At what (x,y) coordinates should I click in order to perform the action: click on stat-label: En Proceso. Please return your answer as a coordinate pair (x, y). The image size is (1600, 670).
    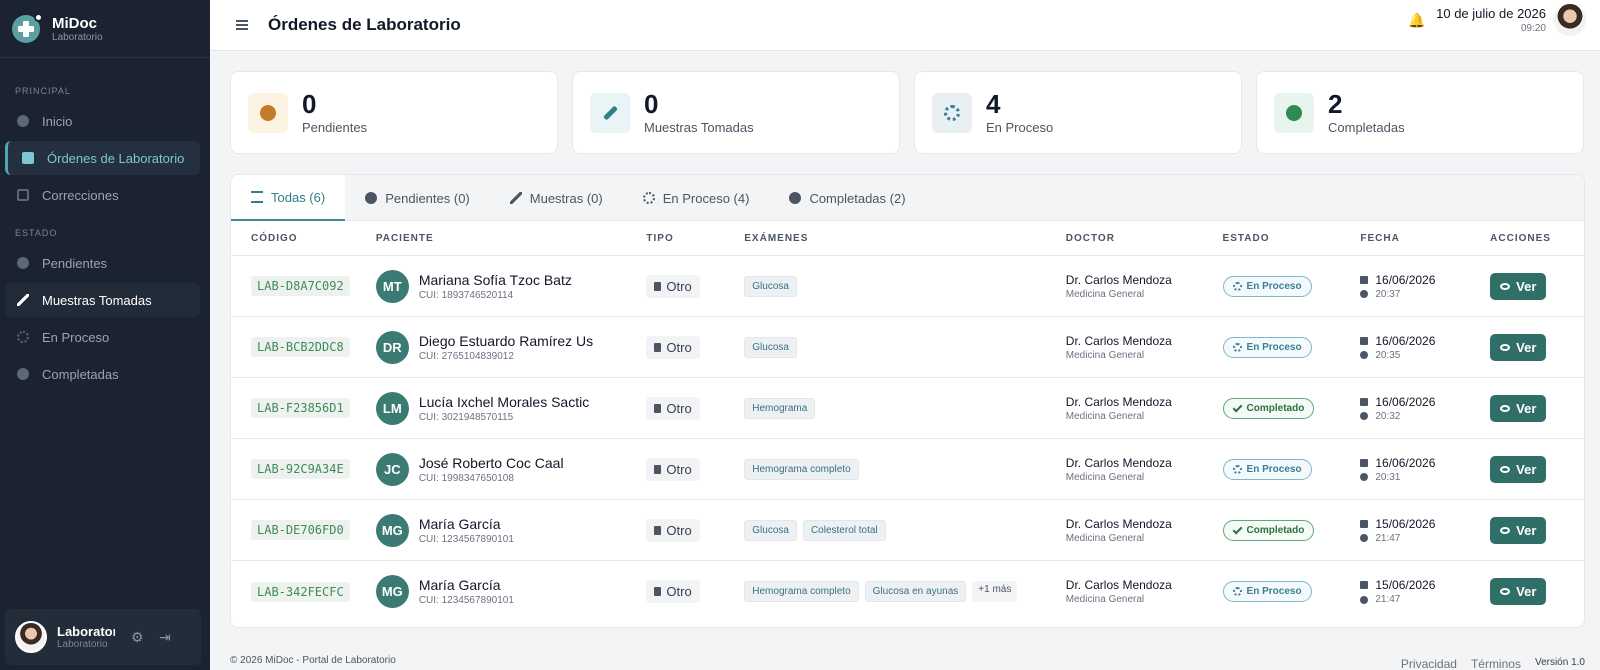
    Looking at the image, I should click on (1020, 127).